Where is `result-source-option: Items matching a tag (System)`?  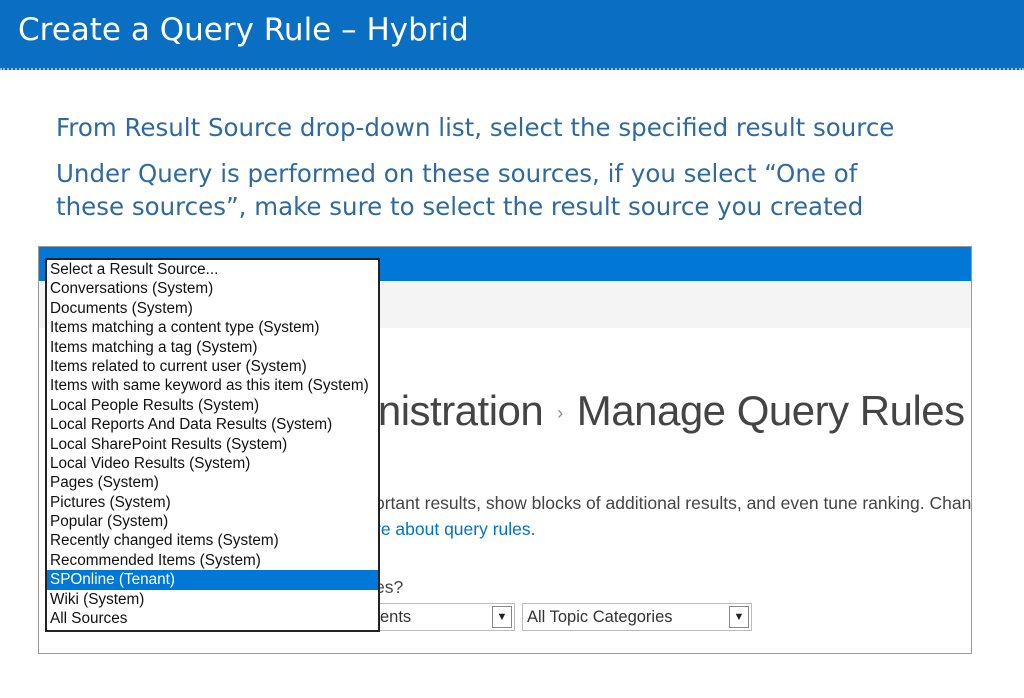
result-source-option: Items matching a tag (System) is located at coordinates (212, 347).